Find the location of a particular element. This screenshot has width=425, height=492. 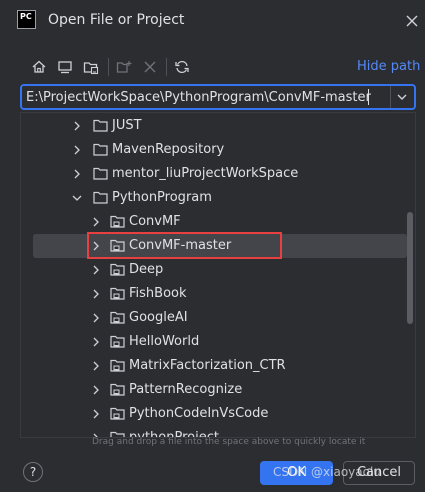

tree-item-label: mentor_liuProjectWorkSpace is located at coordinates (205, 173).